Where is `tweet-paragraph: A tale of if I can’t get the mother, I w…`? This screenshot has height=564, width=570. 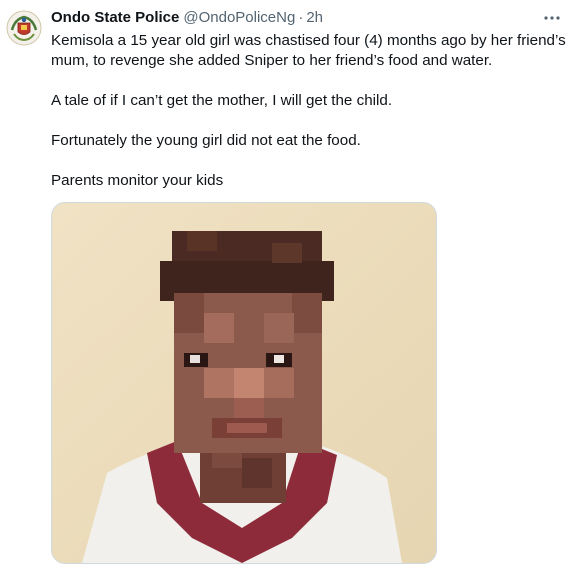 tweet-paragraph: A tale of if I can’t get the mother, I w… is located at coordinates (222, 100).